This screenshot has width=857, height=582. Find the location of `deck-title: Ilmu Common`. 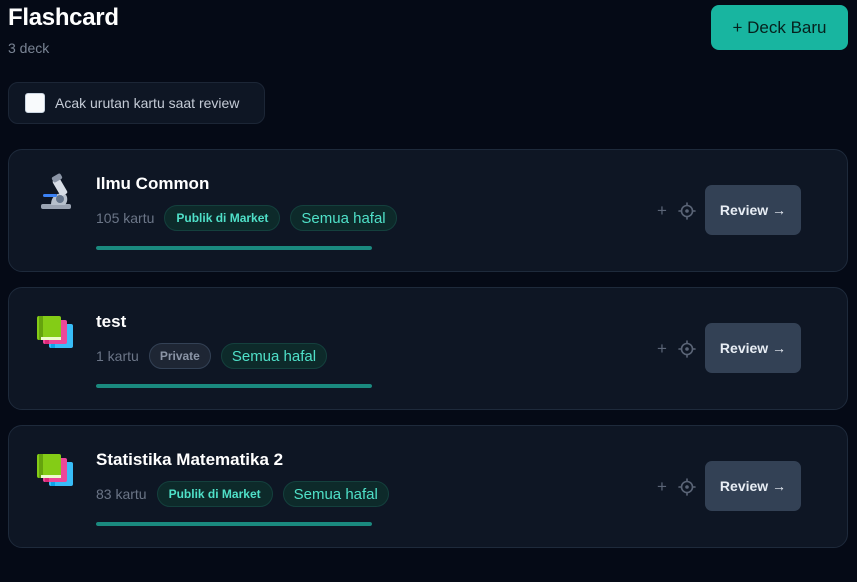

deck-title: Ilmu Common is located at coordinates (152, 184).